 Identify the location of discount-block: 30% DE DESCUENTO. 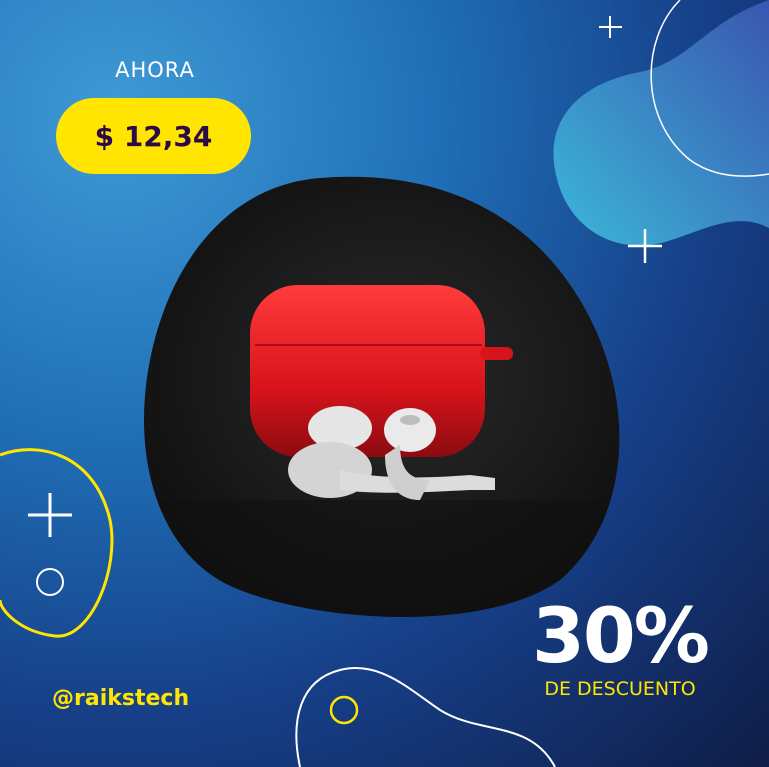
(620, 646).